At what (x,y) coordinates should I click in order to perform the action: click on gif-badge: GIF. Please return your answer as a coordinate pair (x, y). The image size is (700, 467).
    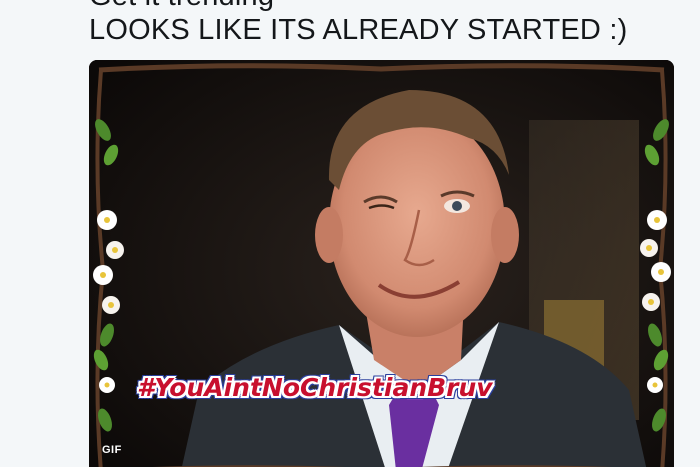
    Looking at the image, I should click on (112, 450).